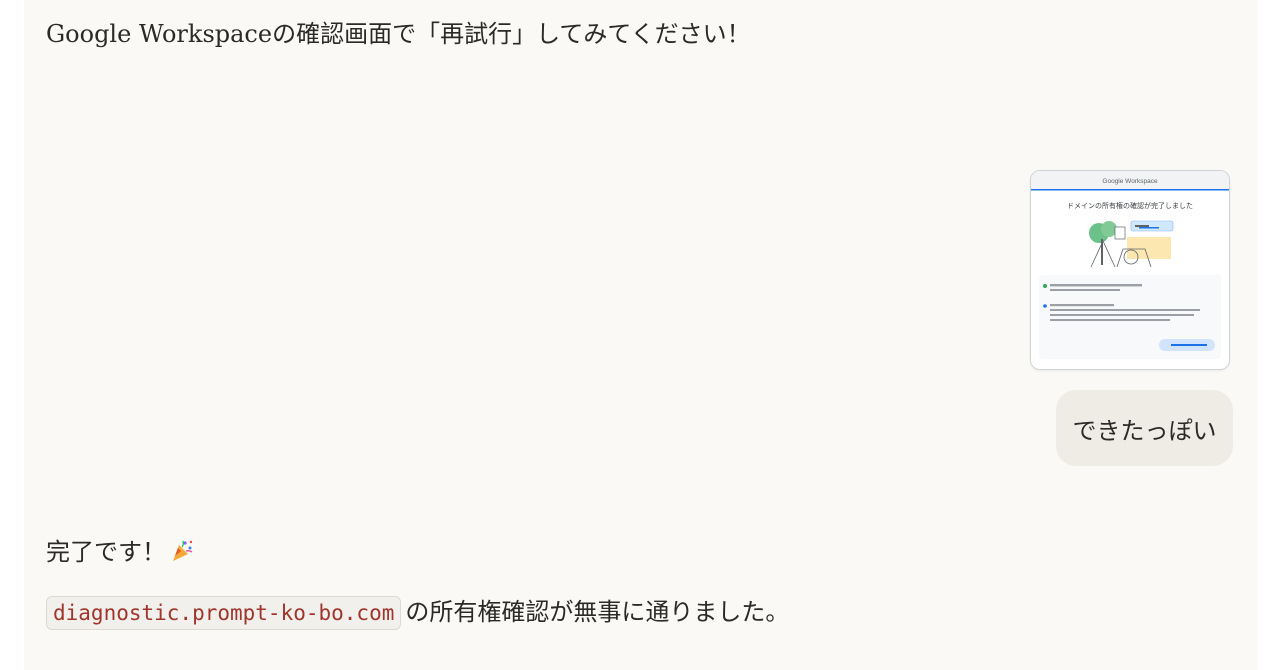 This screenshot has height=670, width=1280. I want to click on user-message-bubble: できたっぽい, so click(1144, 428).